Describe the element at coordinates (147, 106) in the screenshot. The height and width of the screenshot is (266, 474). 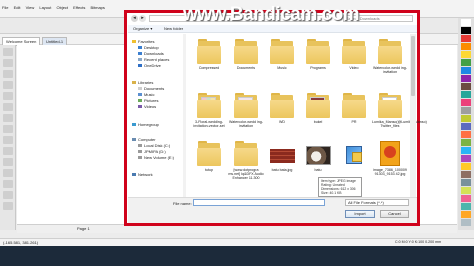
I see `nav-videos: Videos` at that location.